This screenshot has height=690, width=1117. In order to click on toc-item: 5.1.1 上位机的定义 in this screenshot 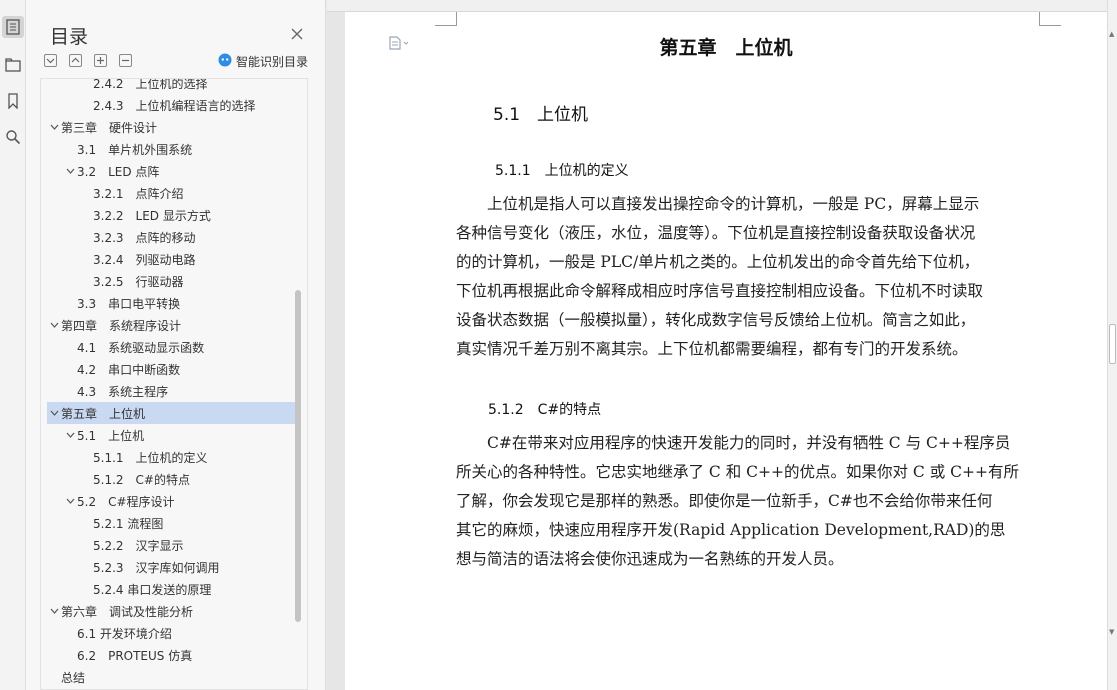, I will do `click(171, 457)`.